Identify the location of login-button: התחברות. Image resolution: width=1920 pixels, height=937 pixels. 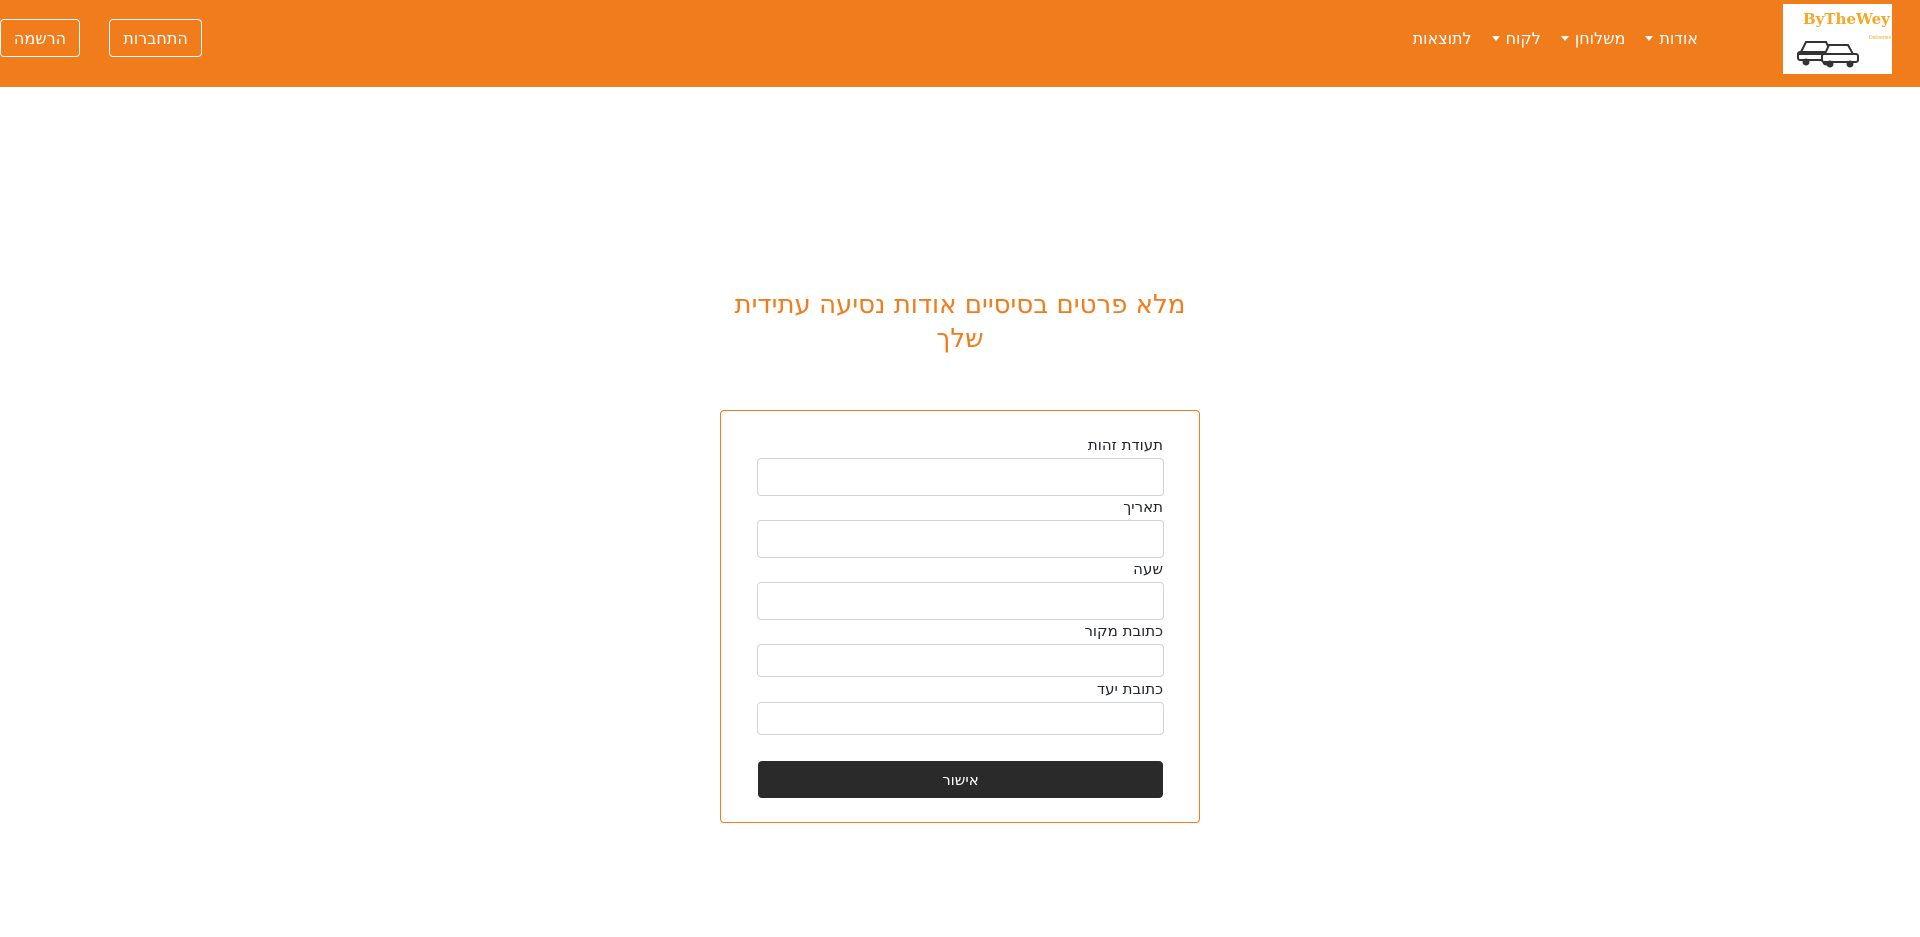
(155, 38).